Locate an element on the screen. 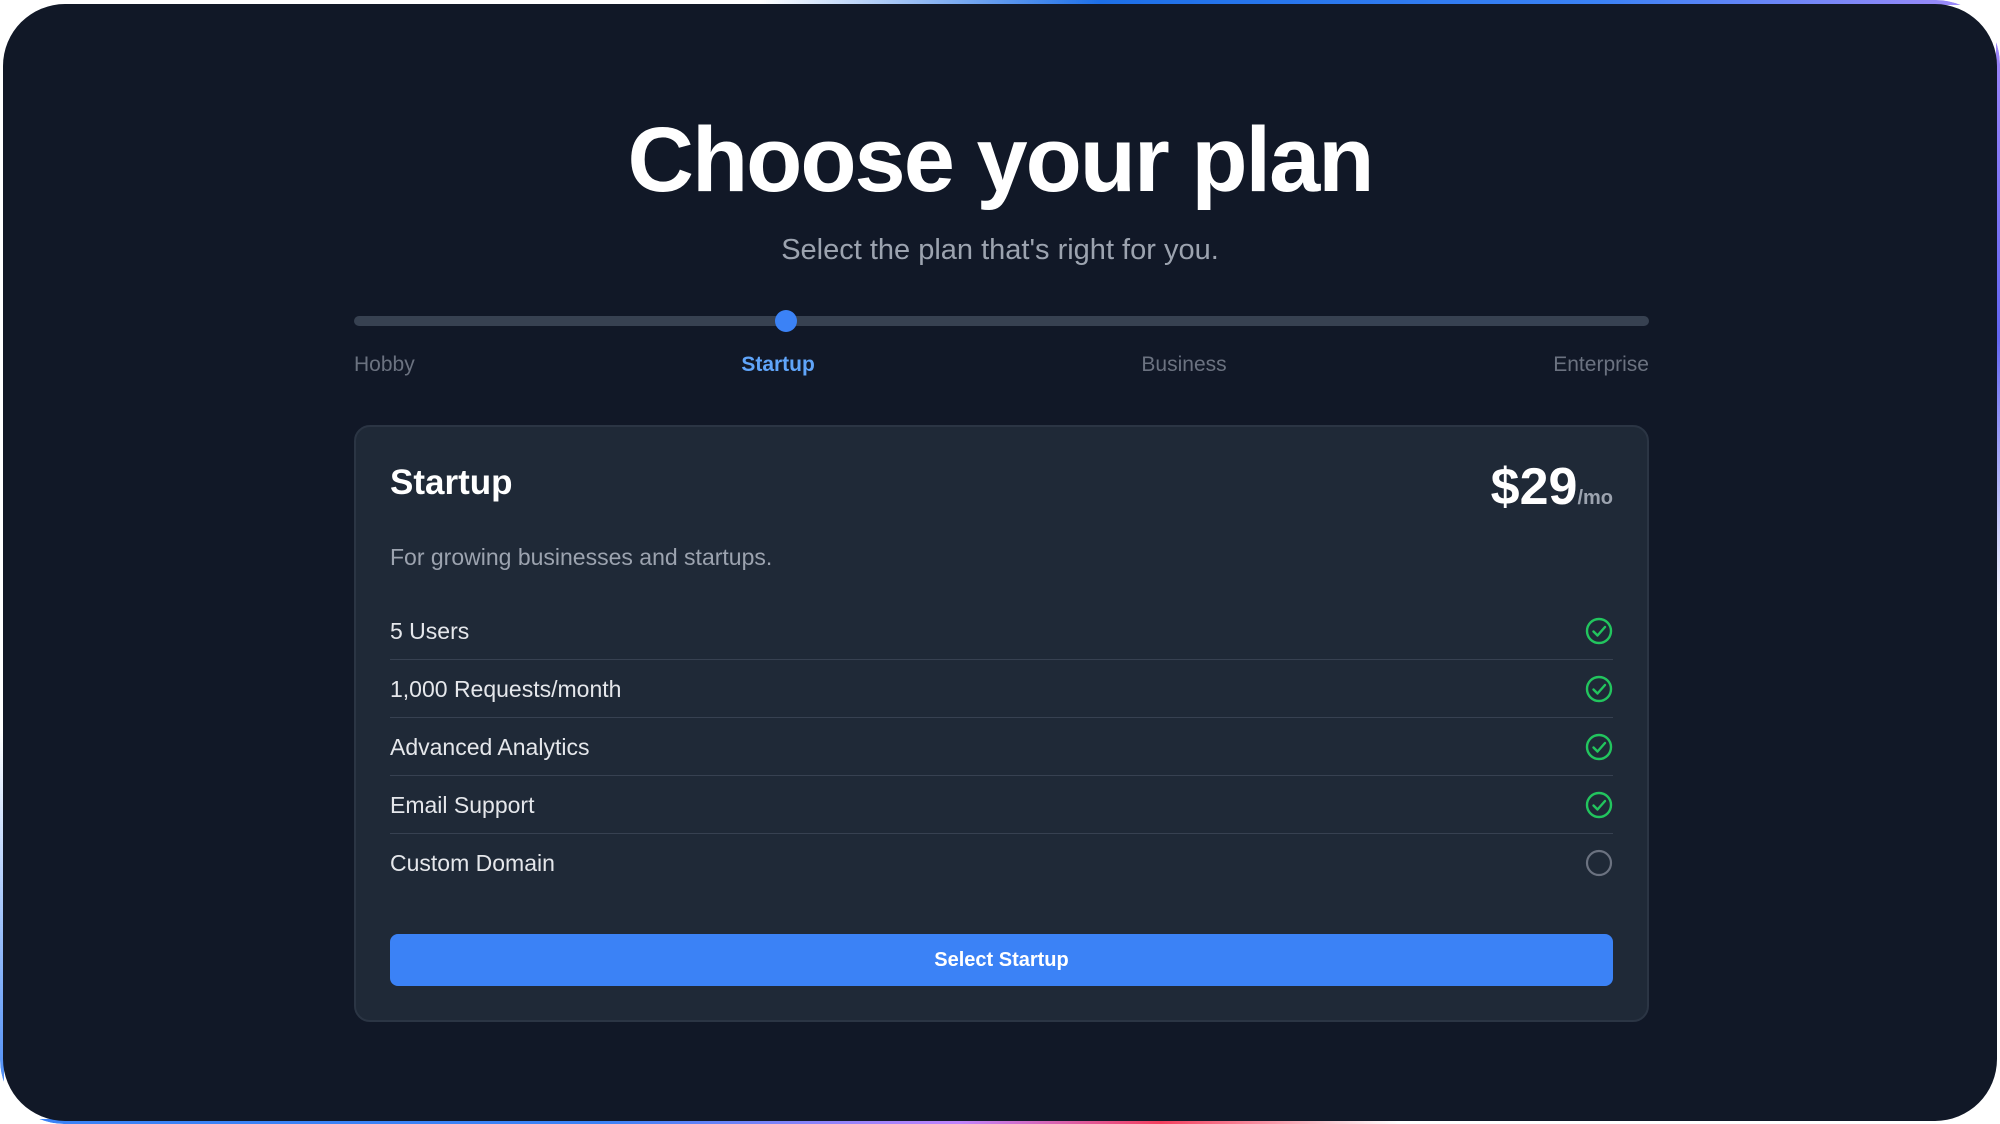 The height and width of the screenshot is (1124, 2000). feature-label: Custom Domain is located at coordinates (472, 863).